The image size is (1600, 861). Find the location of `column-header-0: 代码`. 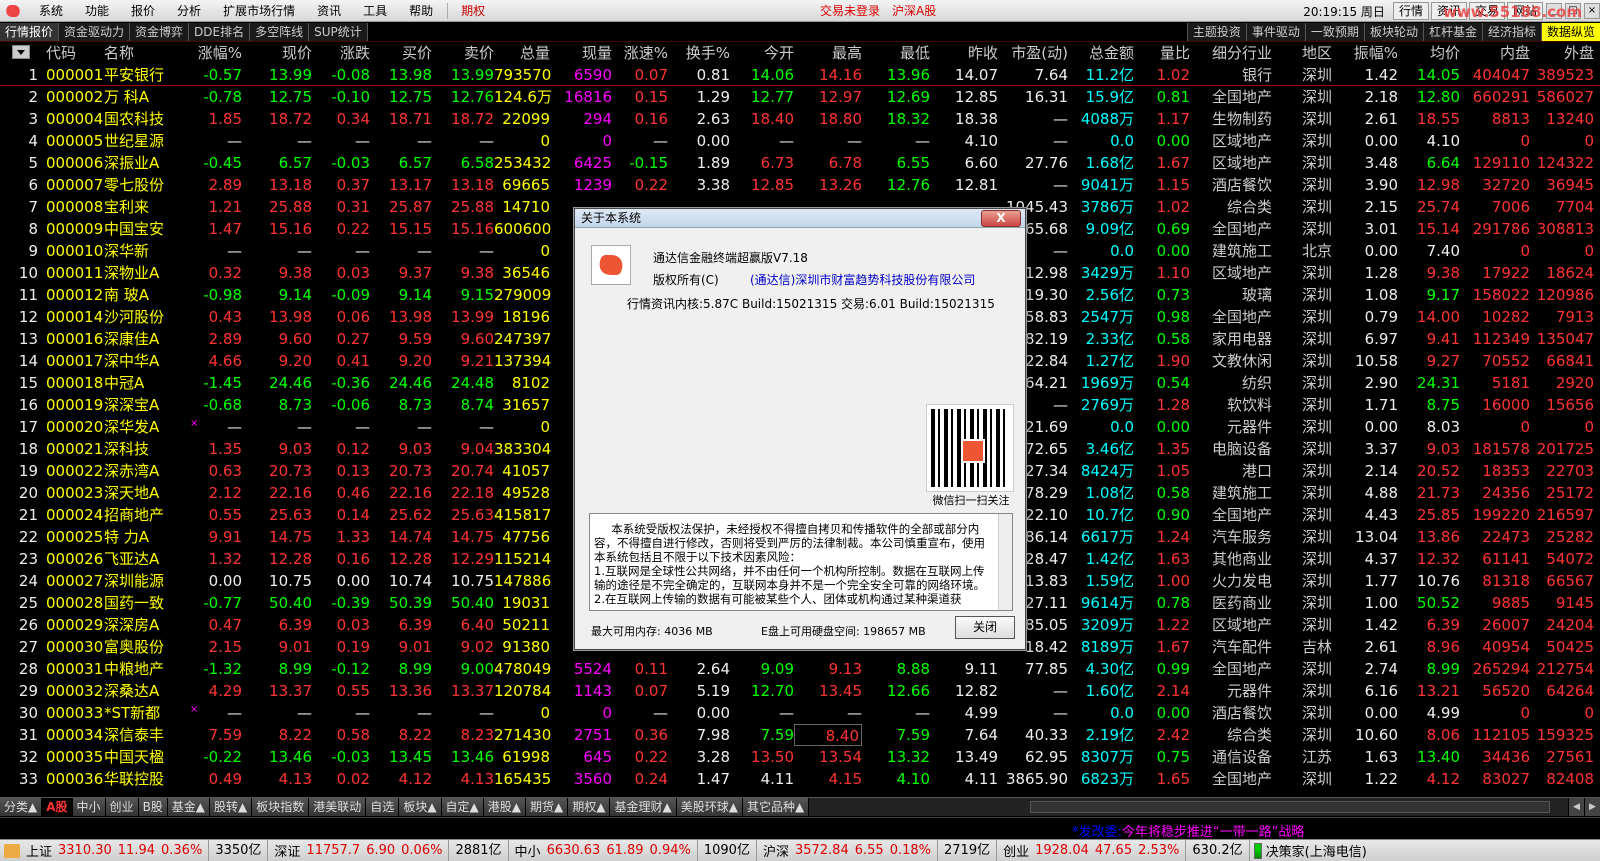

column-header-0: 代码 is located at coordinates (73, 53).